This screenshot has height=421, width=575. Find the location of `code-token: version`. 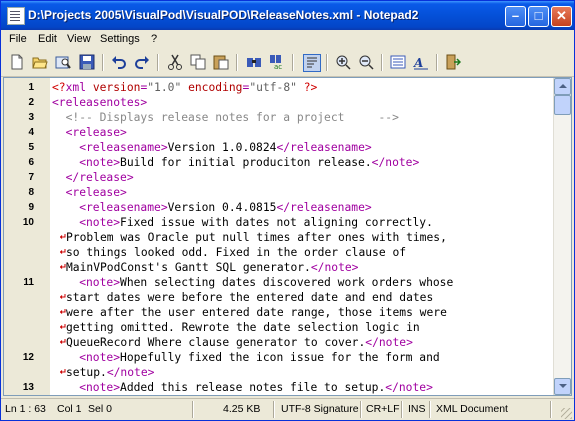

code-token: version is located at coordinates (116, 87).